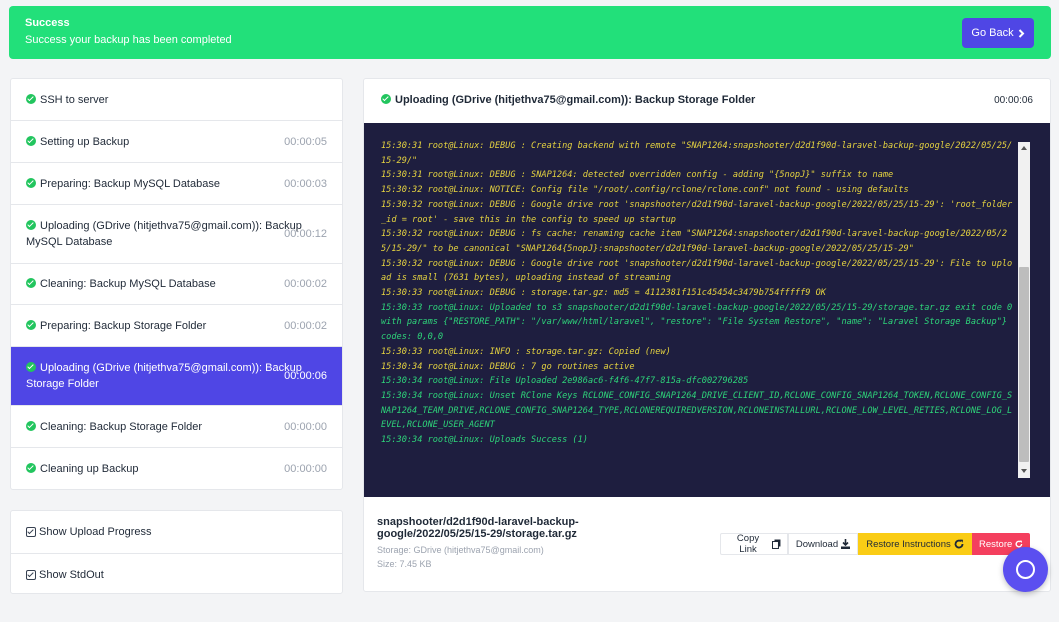  What do you see at coordinates (123, 325) in the screenshot?
I see `step-label: Preparing: Backup Storage Folder` at bounding box center [123, 325].